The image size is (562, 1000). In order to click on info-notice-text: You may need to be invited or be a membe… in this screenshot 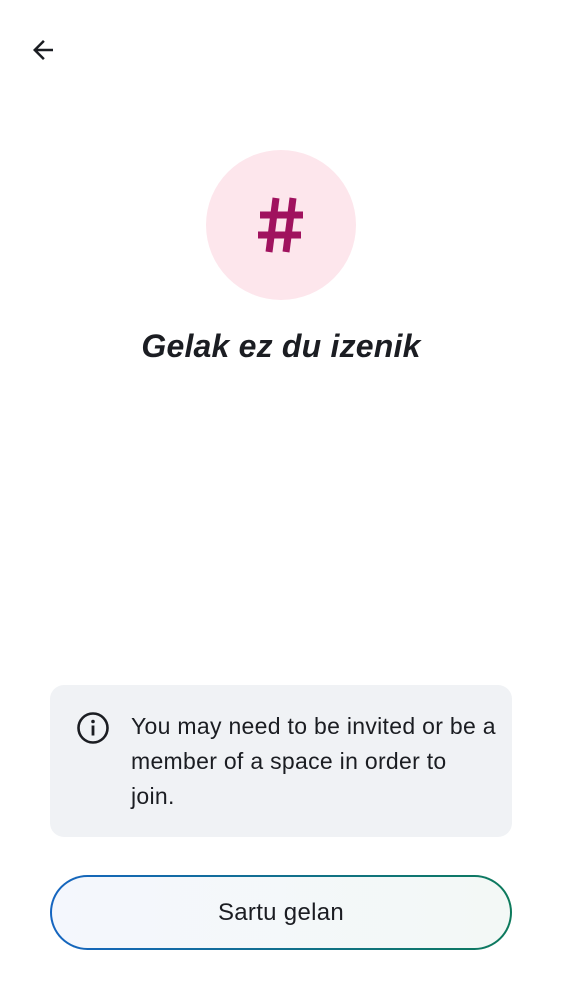, I will do `click(313, 761)`.